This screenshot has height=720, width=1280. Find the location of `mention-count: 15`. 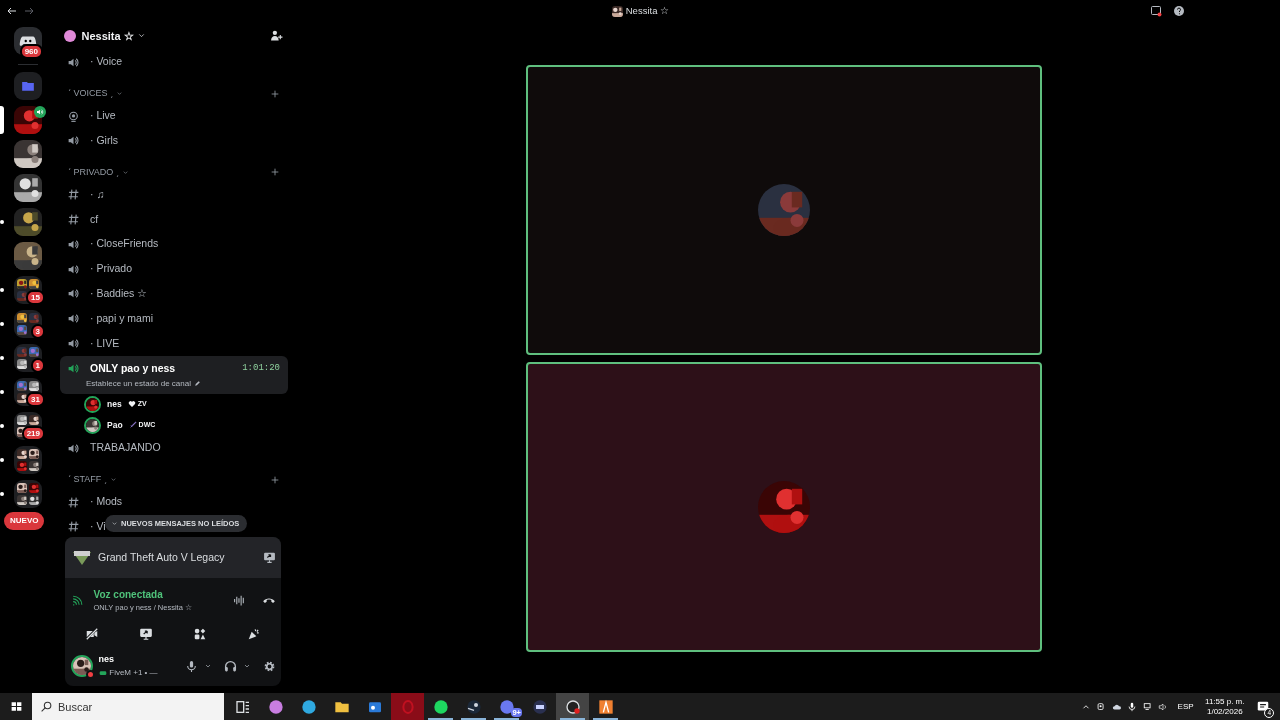

mention-count: 15 is located at coordinates (35, 297).